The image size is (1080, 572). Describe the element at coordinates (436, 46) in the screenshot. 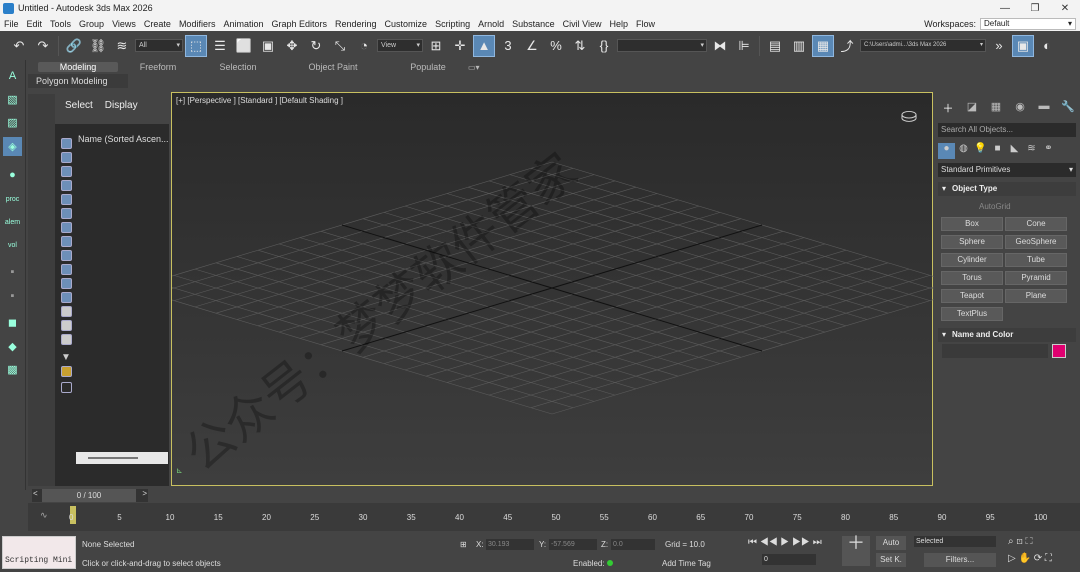

I see `pivot-center-icon: ⊞` at that location.